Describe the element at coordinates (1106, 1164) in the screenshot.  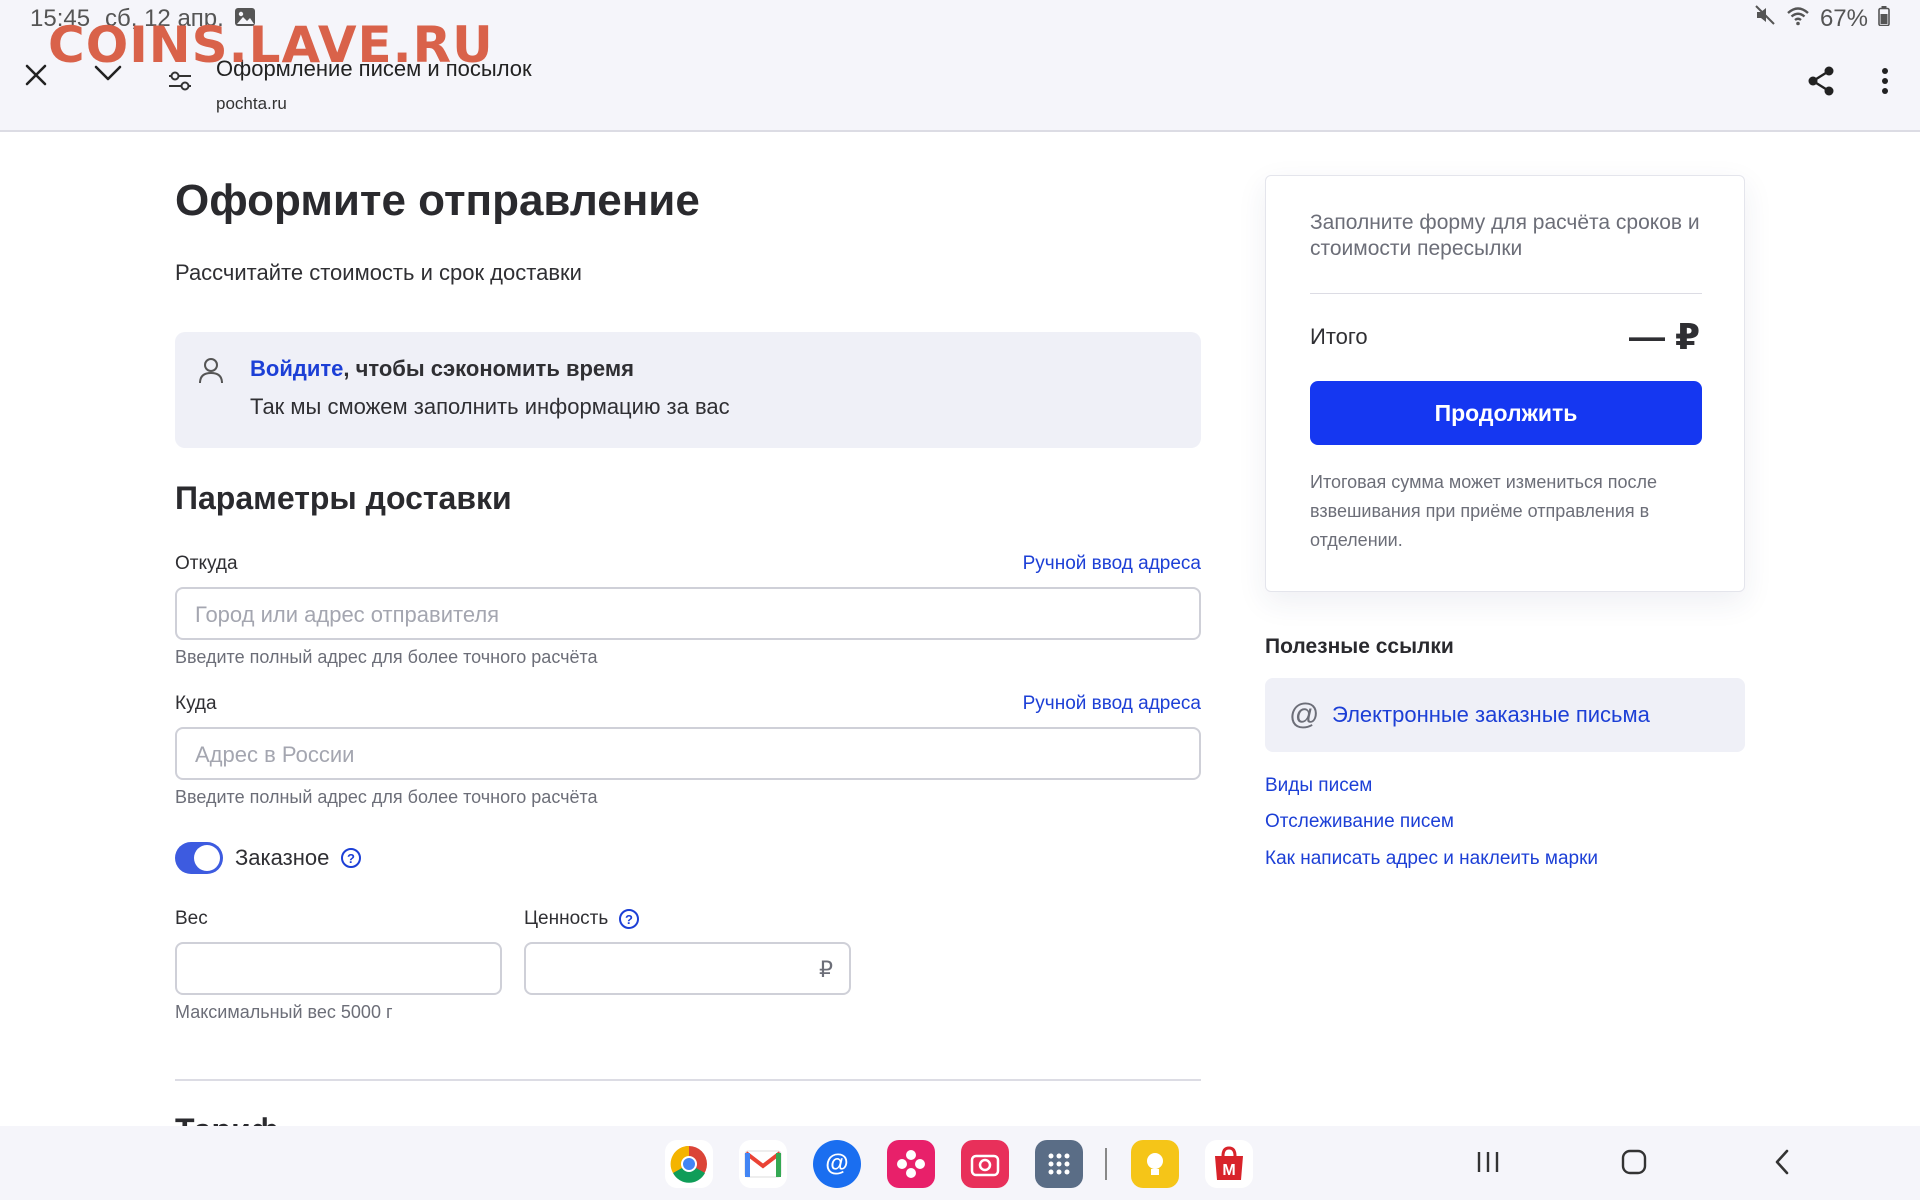
I see `dock-separator` at that location.